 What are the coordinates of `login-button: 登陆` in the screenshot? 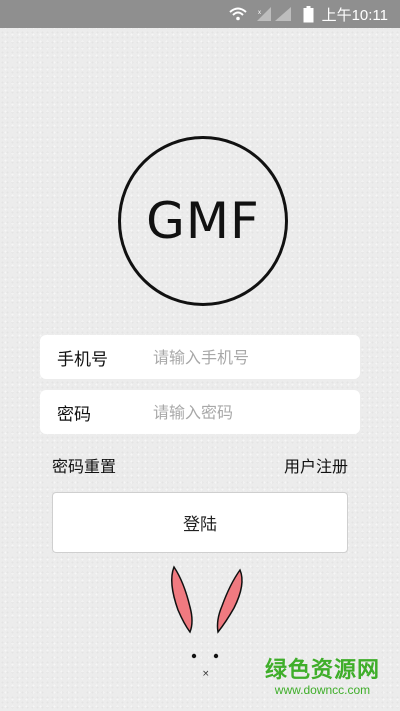 It's located at (200, 522).